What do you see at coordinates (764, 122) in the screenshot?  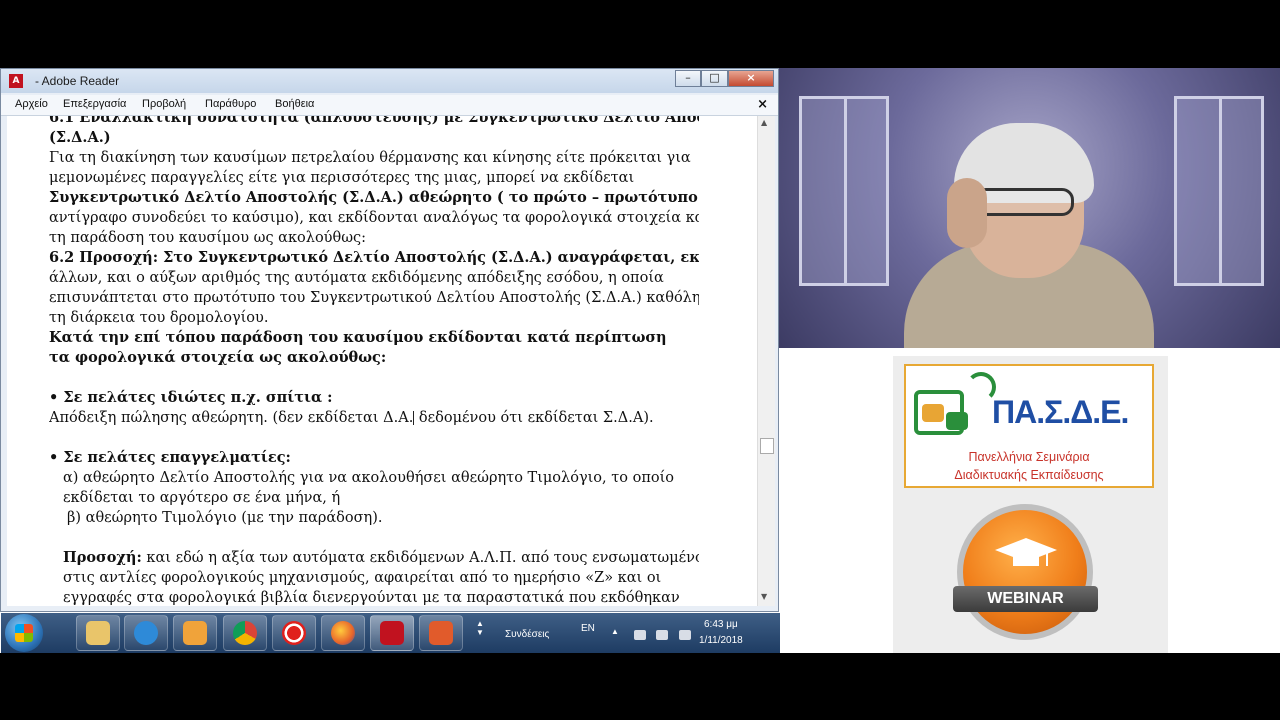 I see `scroll-up-icon: ▲` at bounding box center [764, 122].